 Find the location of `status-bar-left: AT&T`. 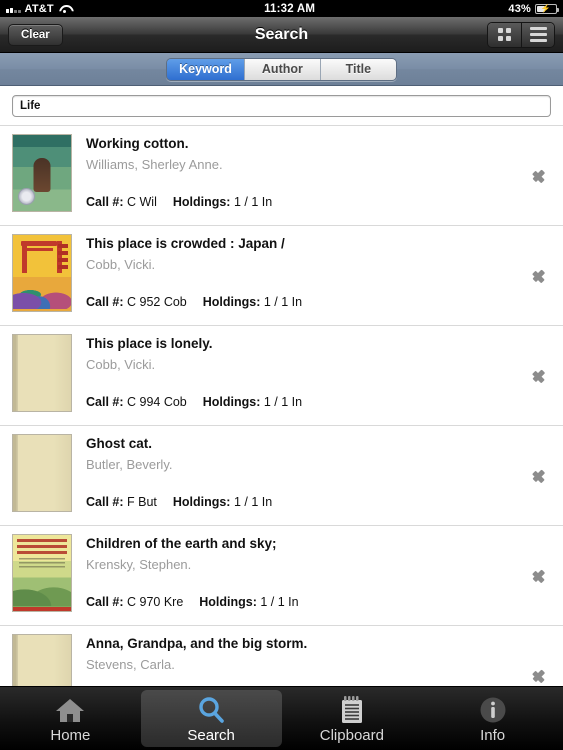

status-bar-left: AT&T is located at coordinates (38, 9).